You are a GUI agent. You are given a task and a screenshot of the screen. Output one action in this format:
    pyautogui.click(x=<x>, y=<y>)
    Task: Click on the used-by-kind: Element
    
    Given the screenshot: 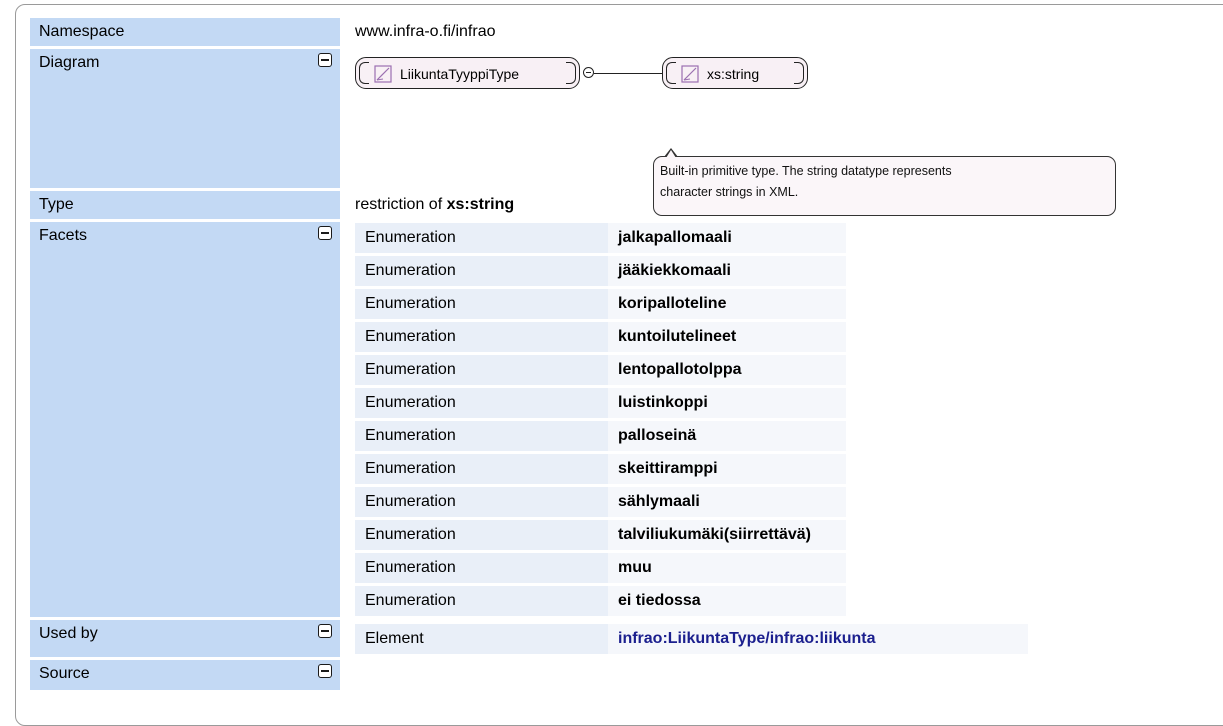 What is the action you would take?
    pyautogui.click(x=481, y=639)
    